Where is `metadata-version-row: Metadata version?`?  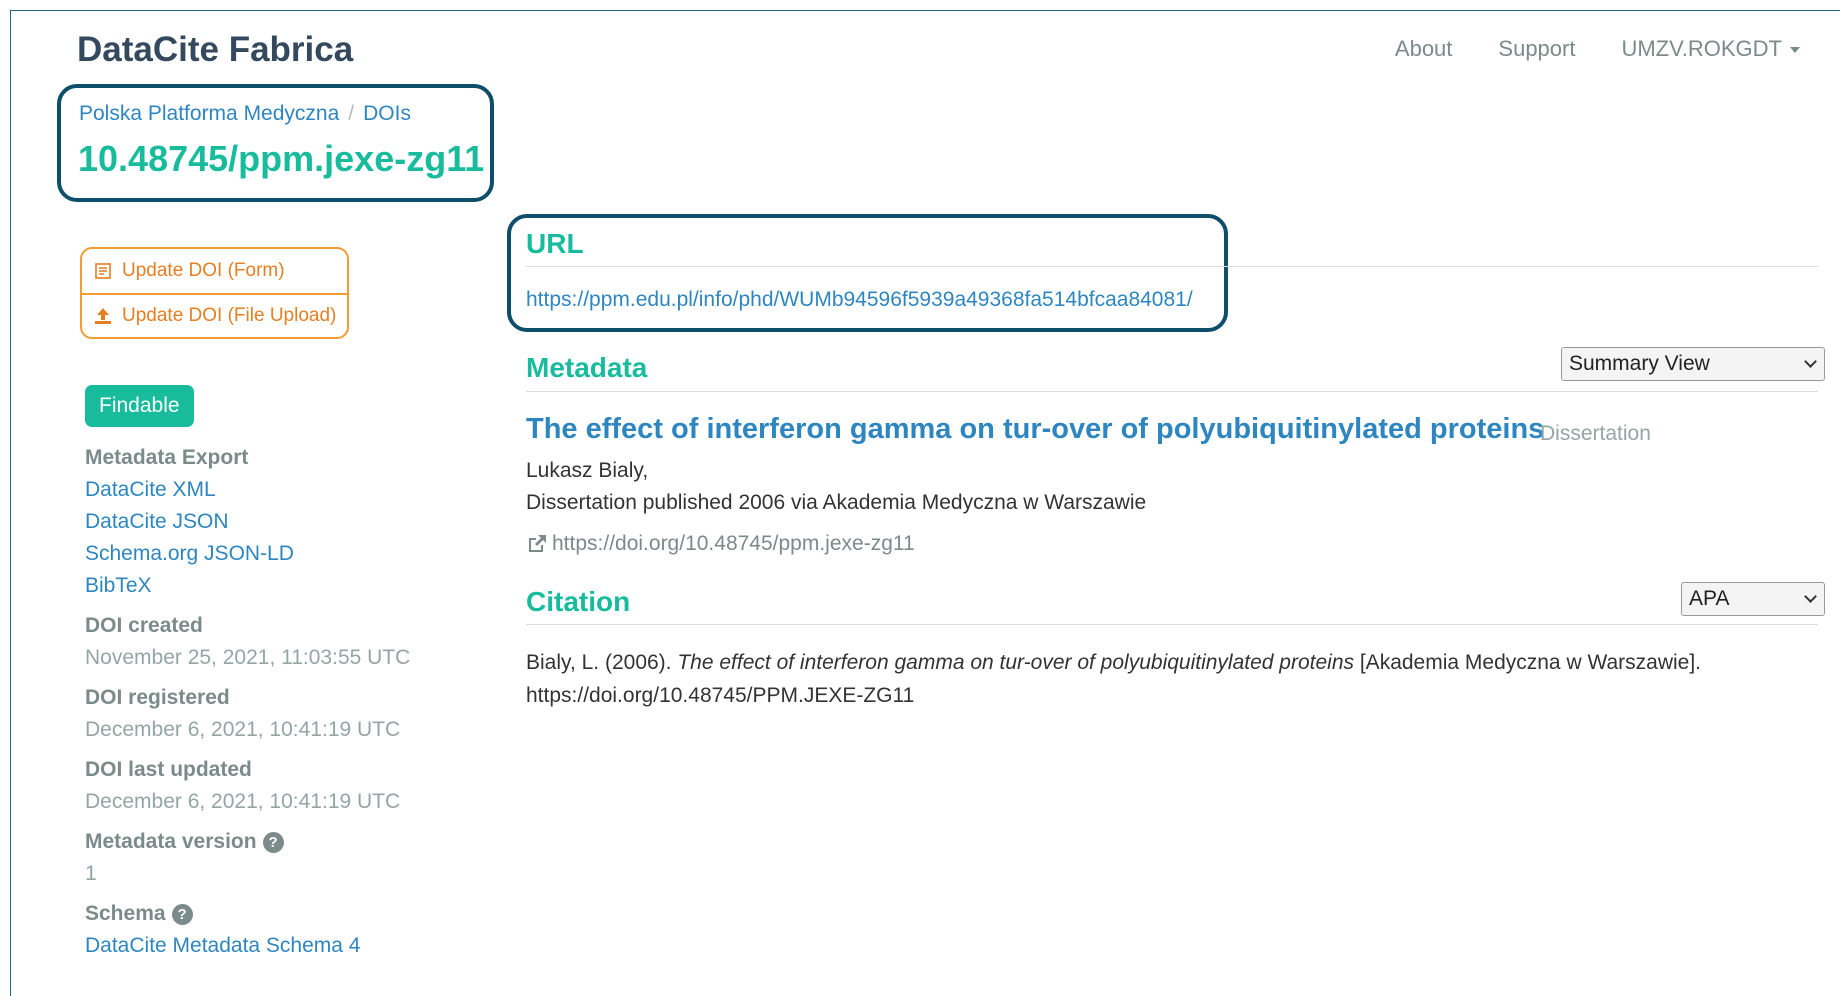 metadata-version-row: Metadata version? is located at coordinates (275, 842).